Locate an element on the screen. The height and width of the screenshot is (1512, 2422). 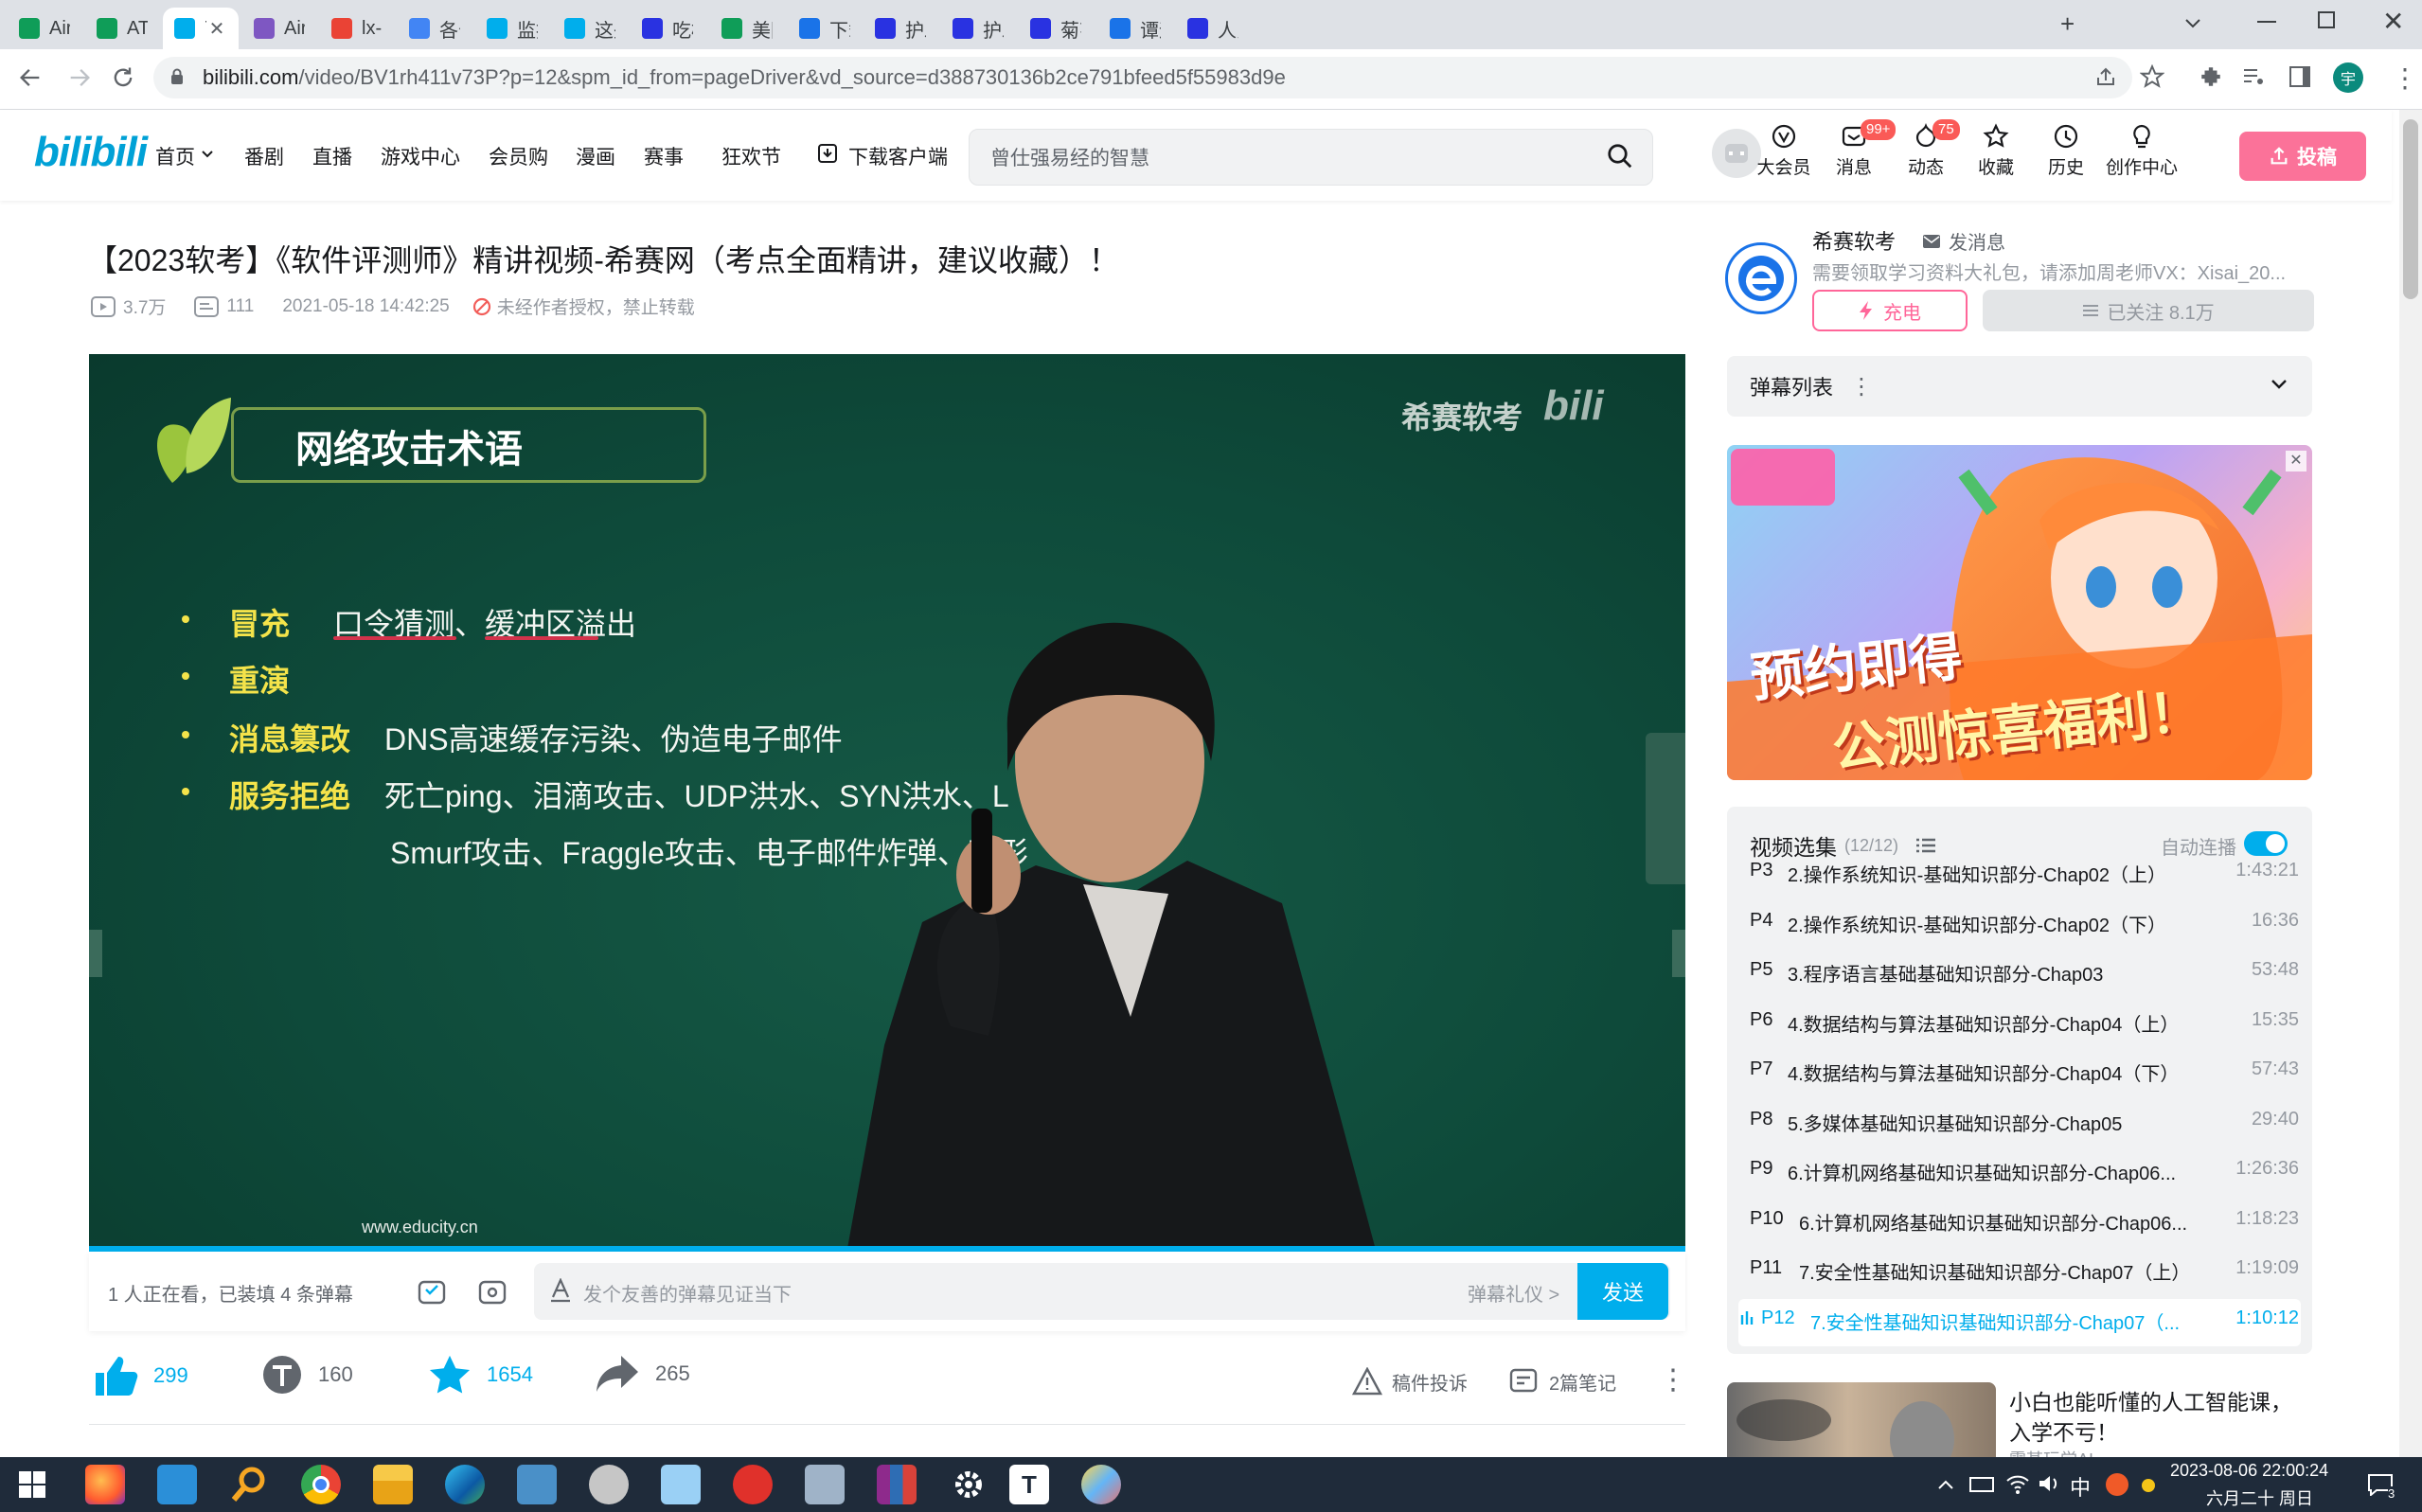
profile-avatar: 宇 is located at coordinates (2348, 77).